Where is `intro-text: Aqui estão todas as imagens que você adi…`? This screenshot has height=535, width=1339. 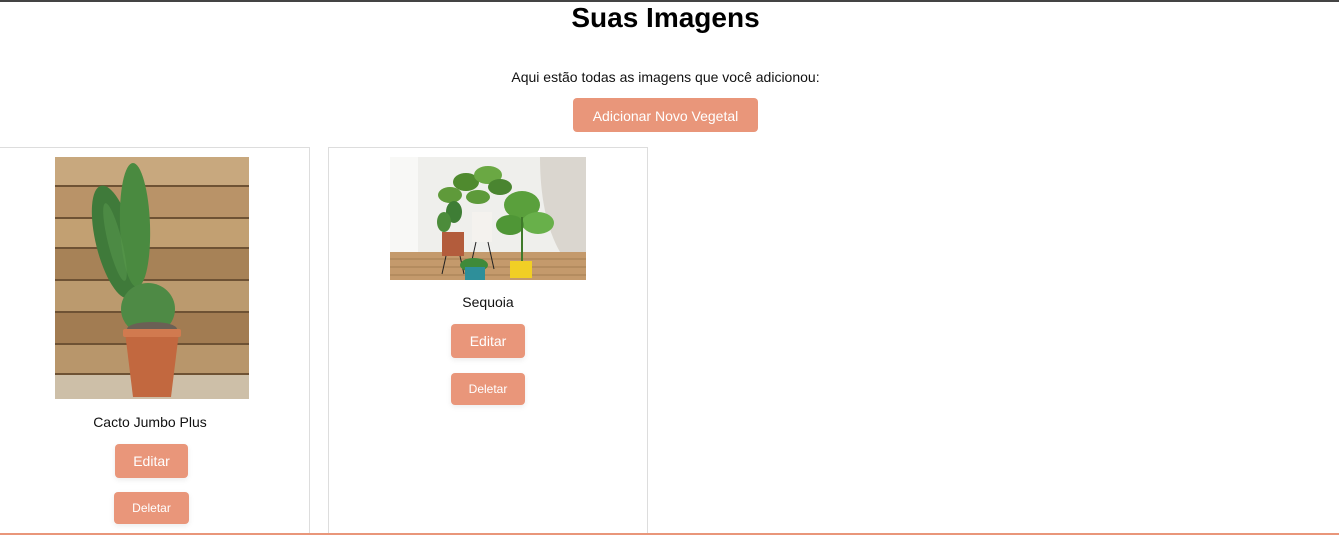
intro-text: Aqui estão todas as imagens que você adi… is located at coordinates (665, 77).